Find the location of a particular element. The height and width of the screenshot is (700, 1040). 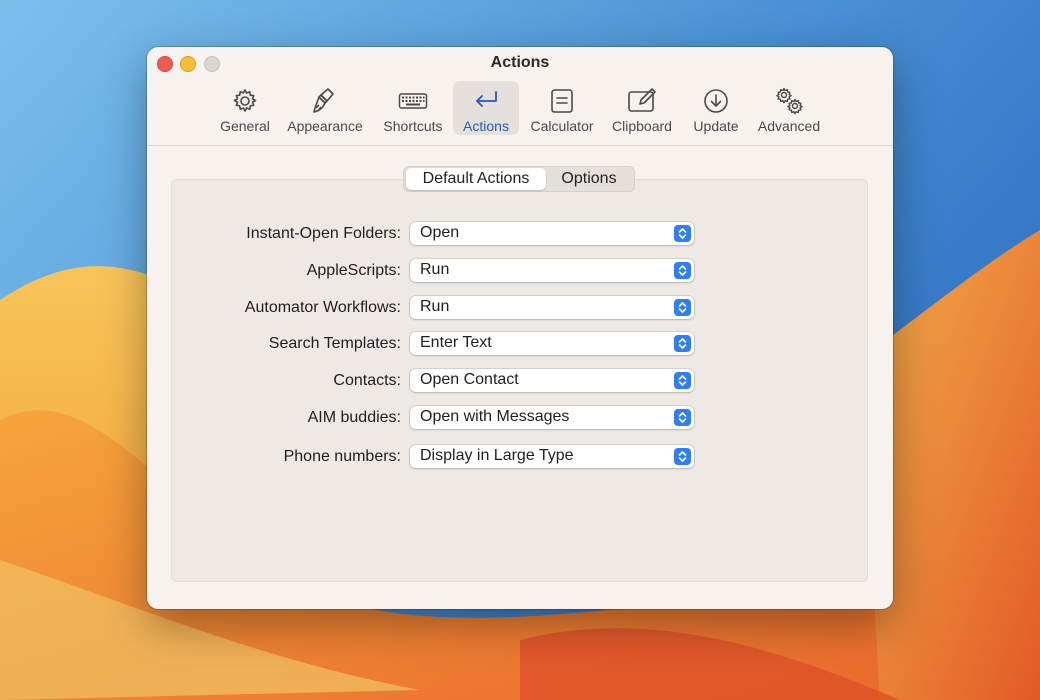

setting-row-contacts: Contacts: Open Contact is located at coordinates (520, 381).